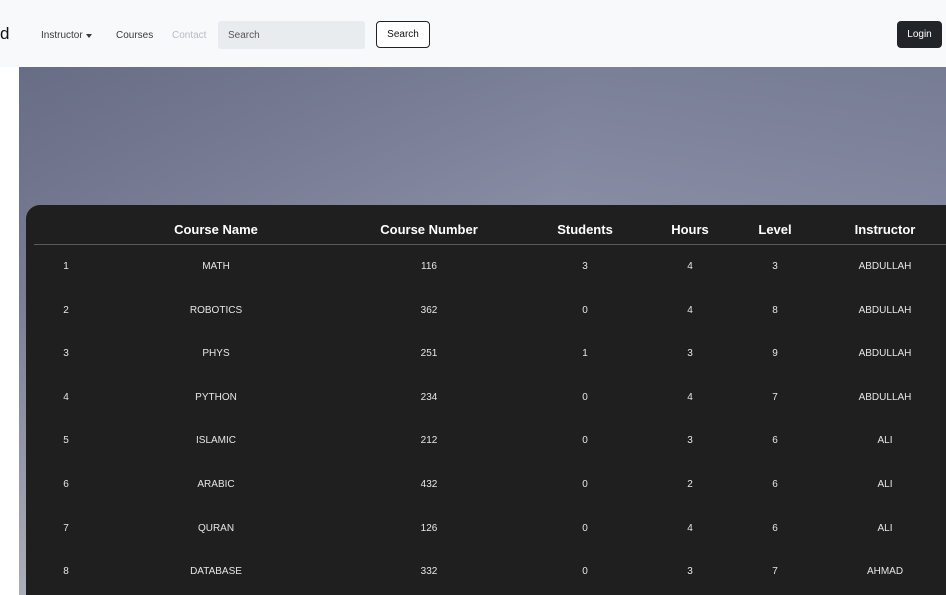 This screenshot has width=946, height=595. Describe the element at coordinates (291, 35) in the screenshot. I see `search-input` at that location.